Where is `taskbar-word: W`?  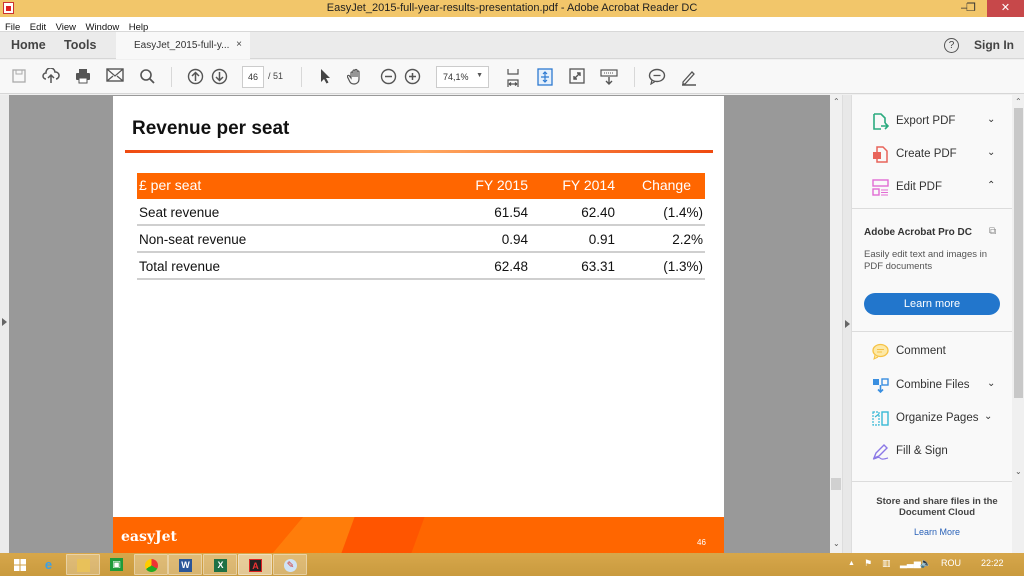
taskbar-word: W is located at coordinates (185, 564).